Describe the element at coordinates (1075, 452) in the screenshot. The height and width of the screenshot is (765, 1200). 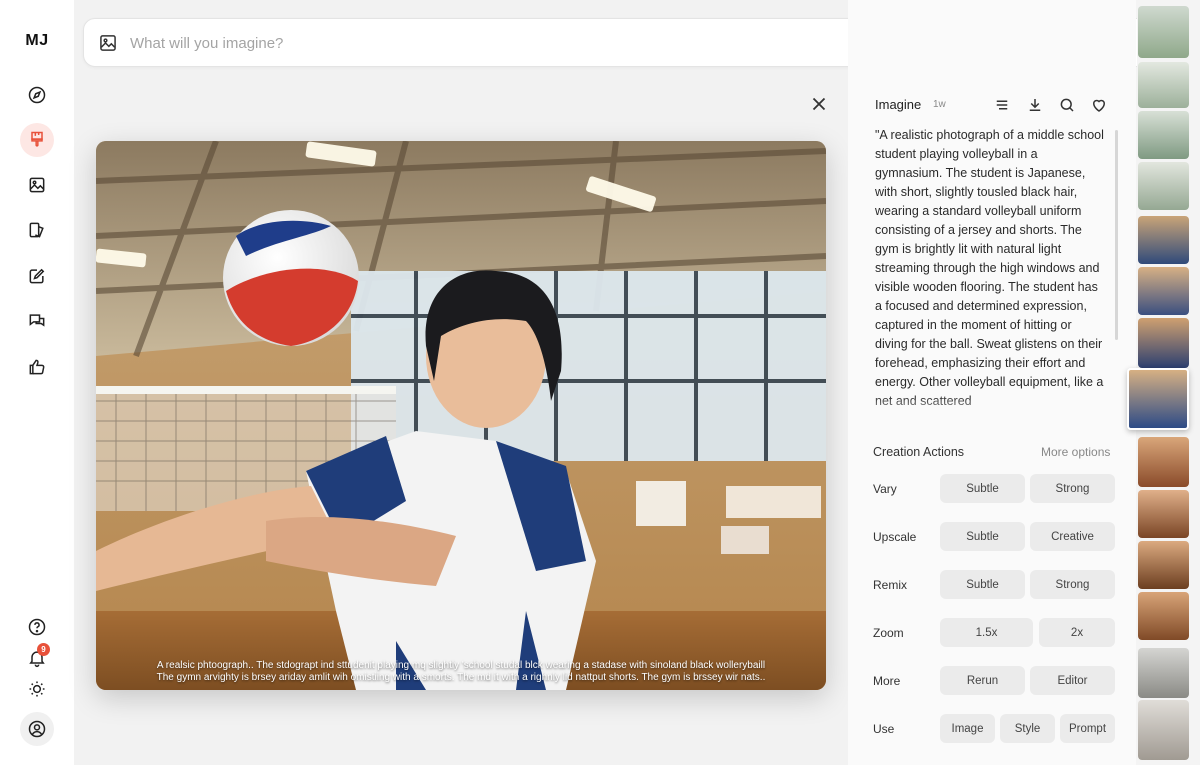
I see `more-options-link: More options` at that location.